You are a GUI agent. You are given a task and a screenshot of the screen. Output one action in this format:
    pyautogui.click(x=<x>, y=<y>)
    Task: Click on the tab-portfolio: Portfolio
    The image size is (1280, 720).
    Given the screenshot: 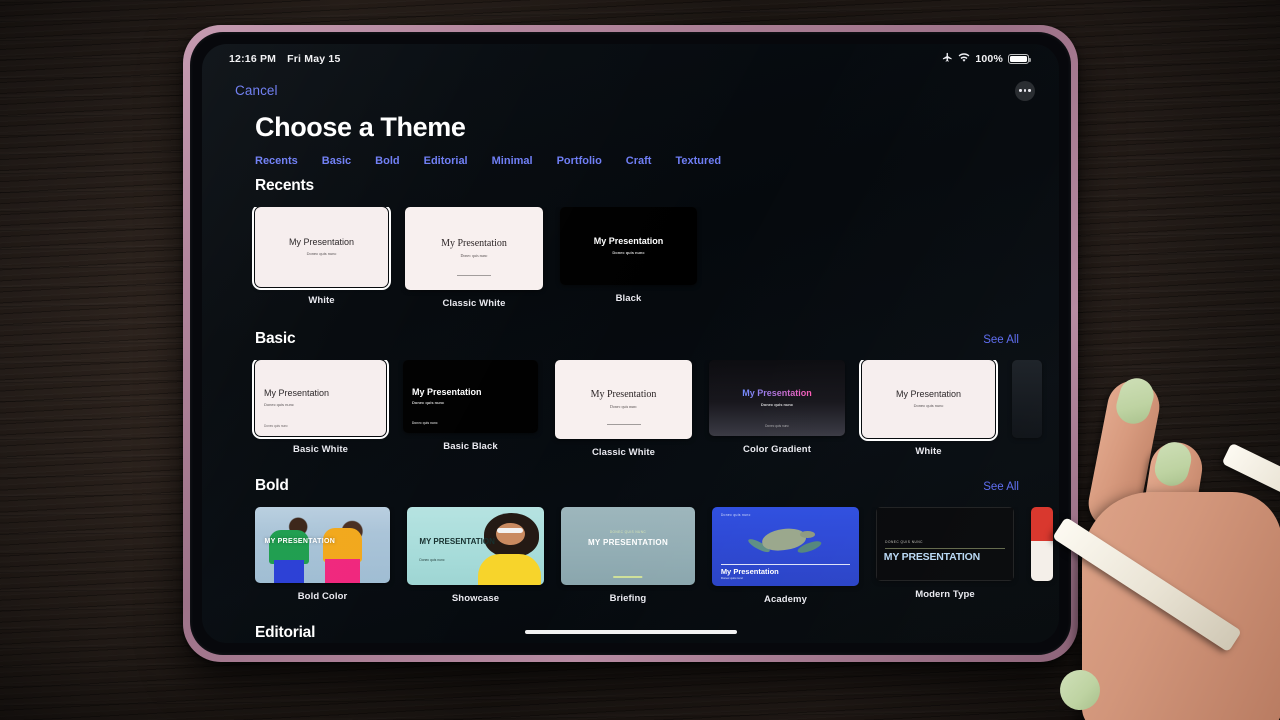 What is the action you would take?
    pyautogui.click(x=591, y=161)
    